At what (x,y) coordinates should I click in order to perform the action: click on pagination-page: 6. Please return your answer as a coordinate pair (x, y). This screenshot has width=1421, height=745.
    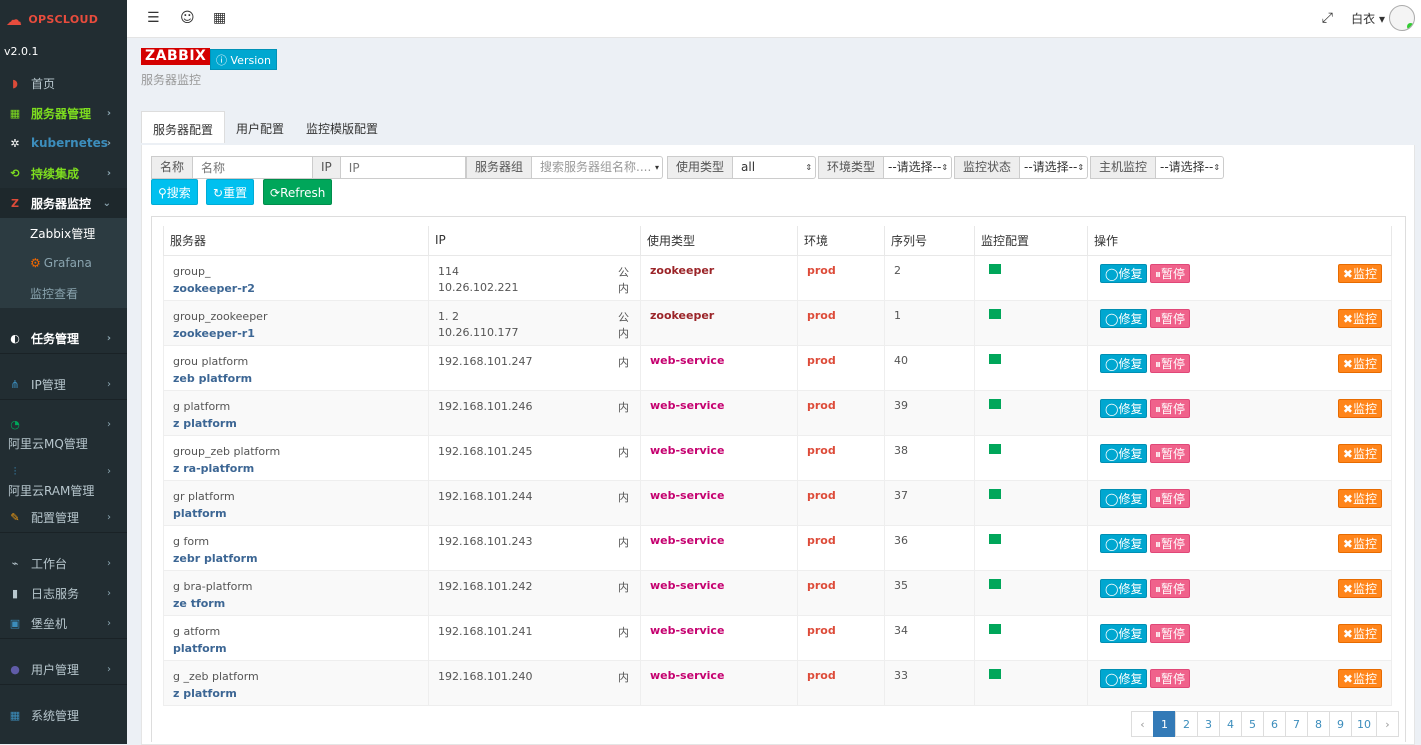
    Looking at the image, I should click on (1274, 724).